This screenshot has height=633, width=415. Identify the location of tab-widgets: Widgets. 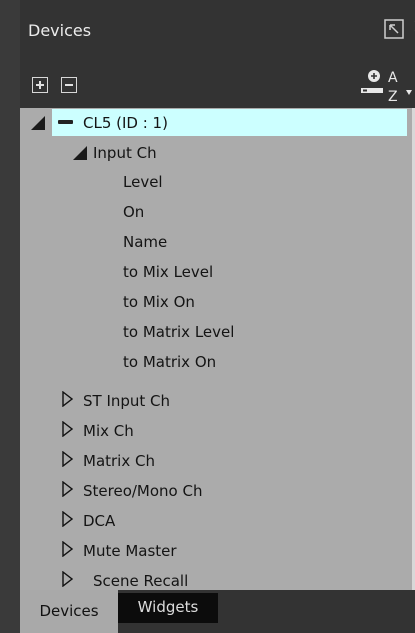
(168, 608).